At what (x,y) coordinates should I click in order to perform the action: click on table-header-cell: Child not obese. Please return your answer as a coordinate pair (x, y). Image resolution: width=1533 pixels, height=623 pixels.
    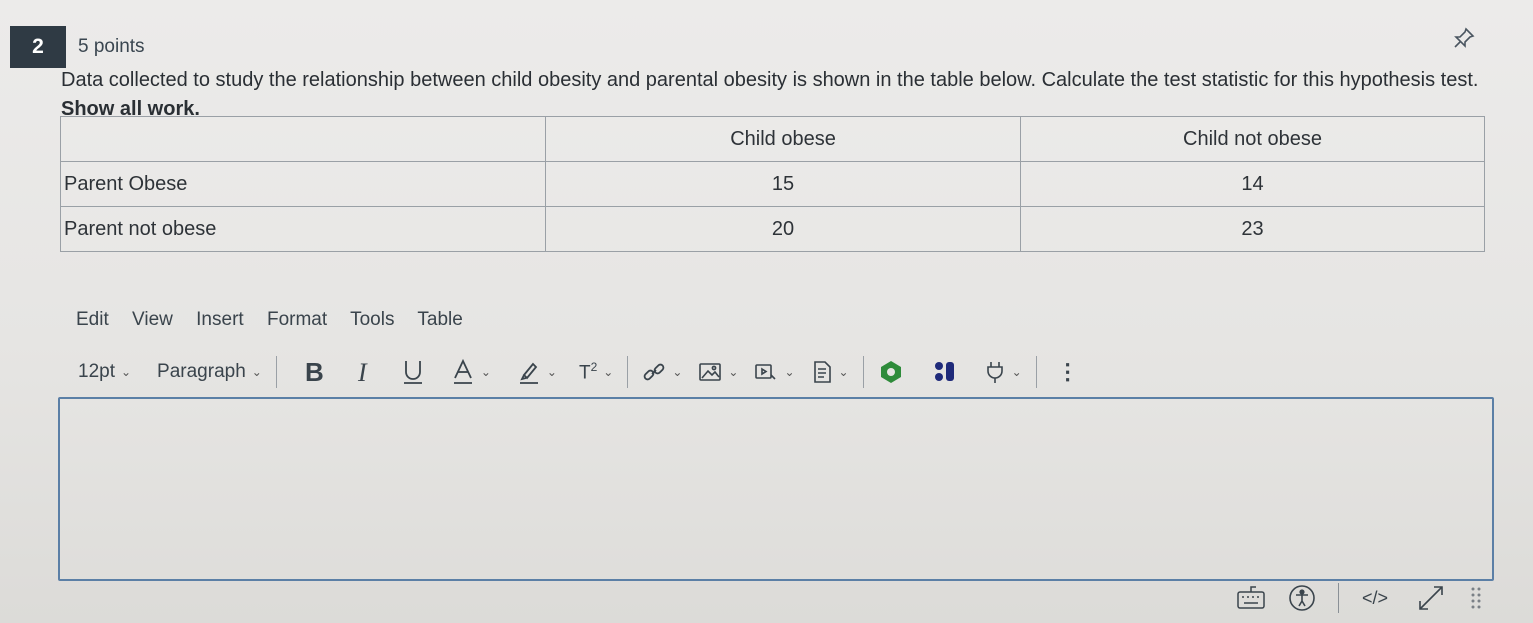
    Looking at the image, I should click on (1252, 139).